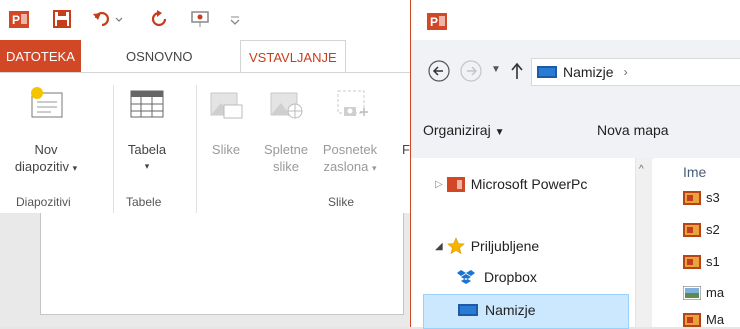  I want to click on expand-icon: ▷, so click(439, 184).